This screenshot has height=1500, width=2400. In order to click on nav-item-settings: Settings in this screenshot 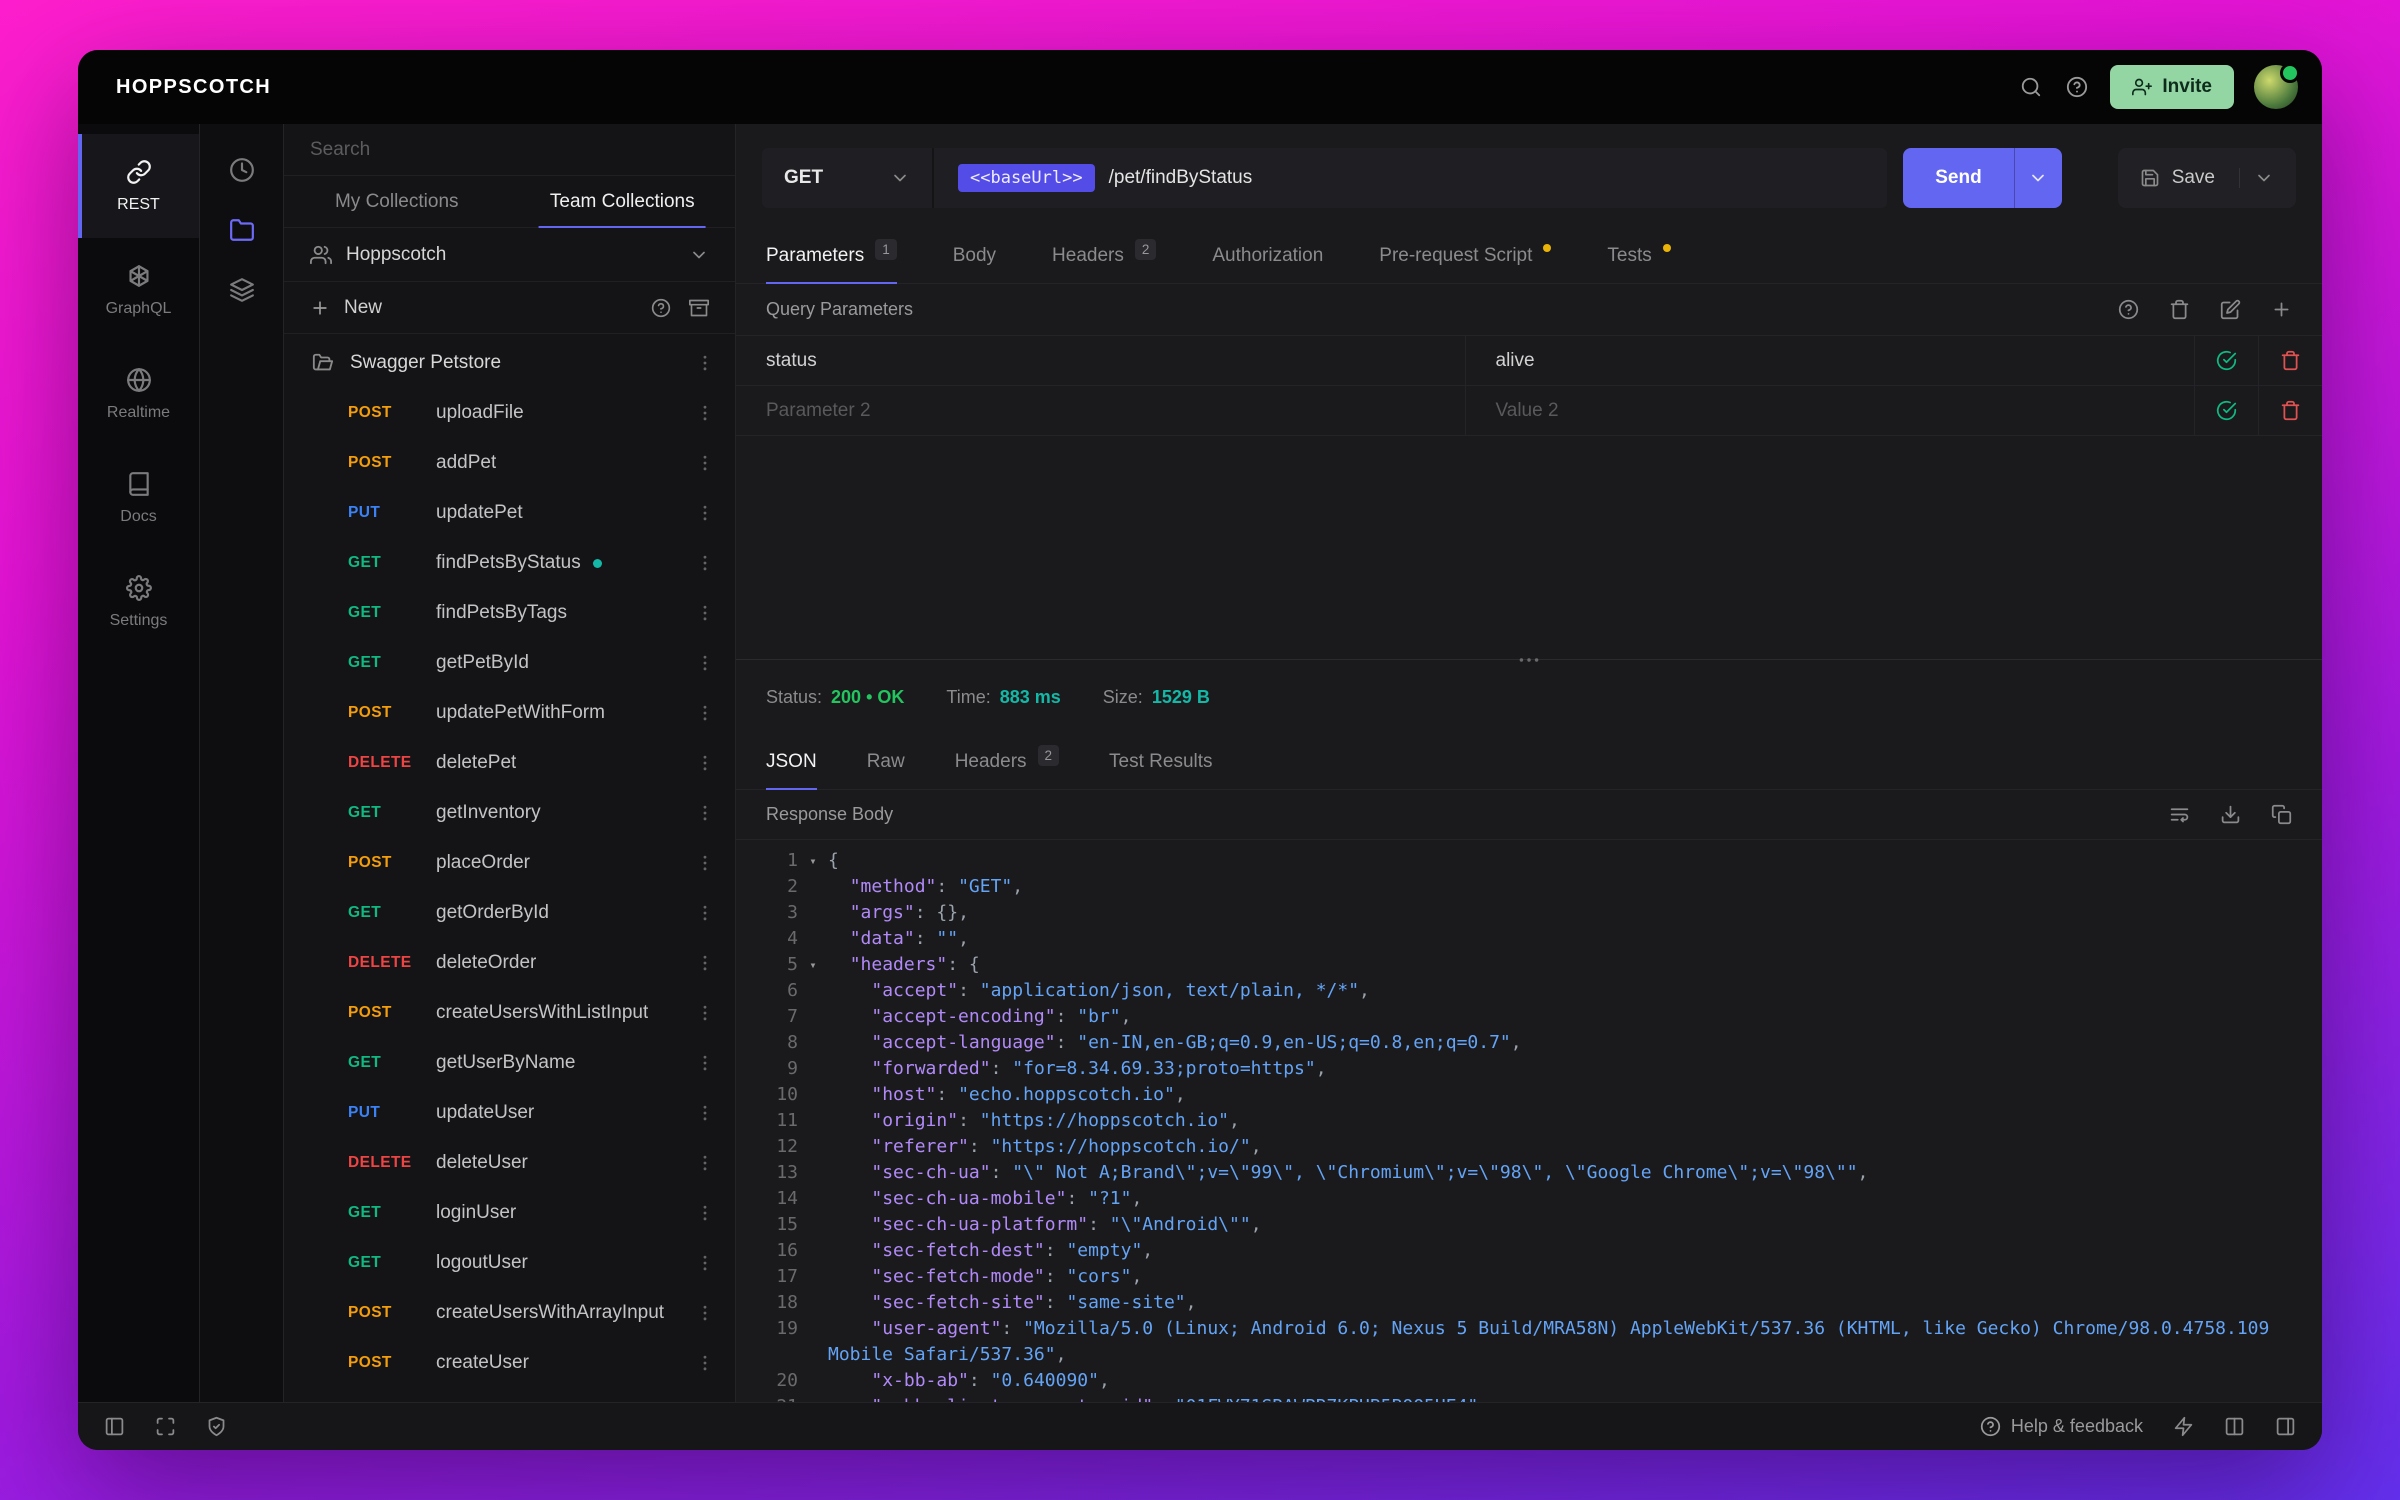, I will do `click(138, 602)`.